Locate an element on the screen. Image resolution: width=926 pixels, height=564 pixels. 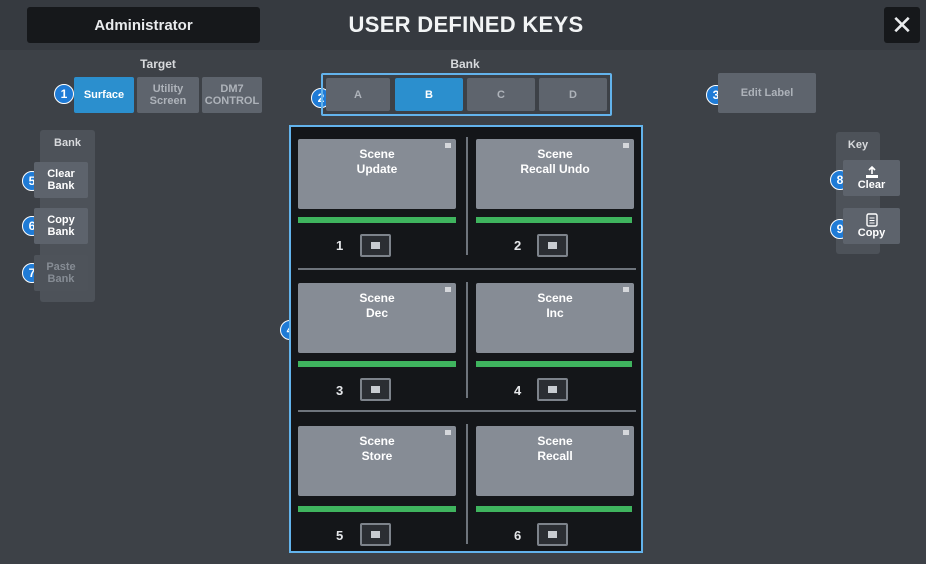
user-key-3: Scene Dec is located at coordinates (377, 318).